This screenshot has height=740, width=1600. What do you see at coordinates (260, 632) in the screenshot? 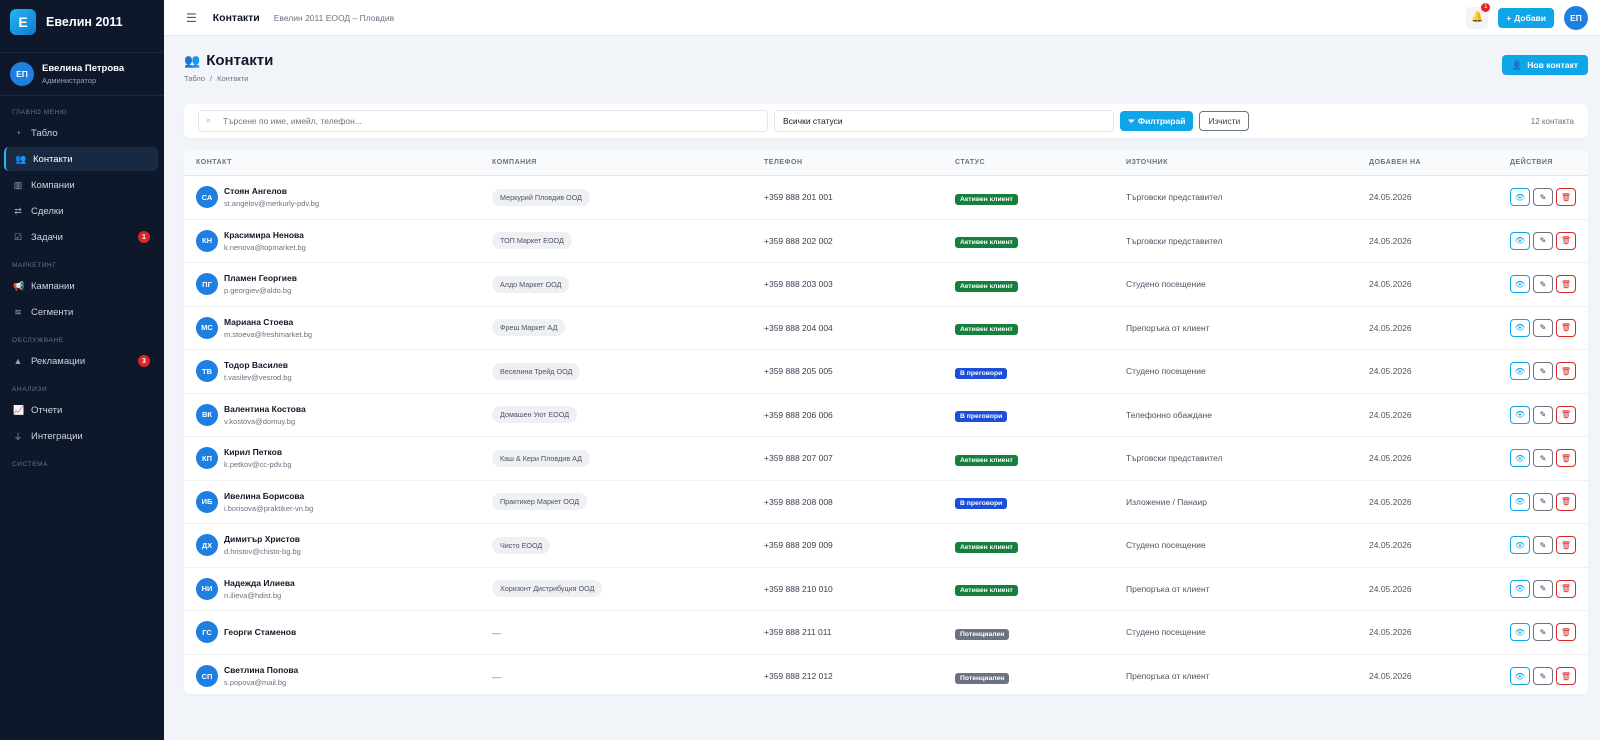
I see `contact-name: Георги Стаменов` at bounding box center [260, 632].